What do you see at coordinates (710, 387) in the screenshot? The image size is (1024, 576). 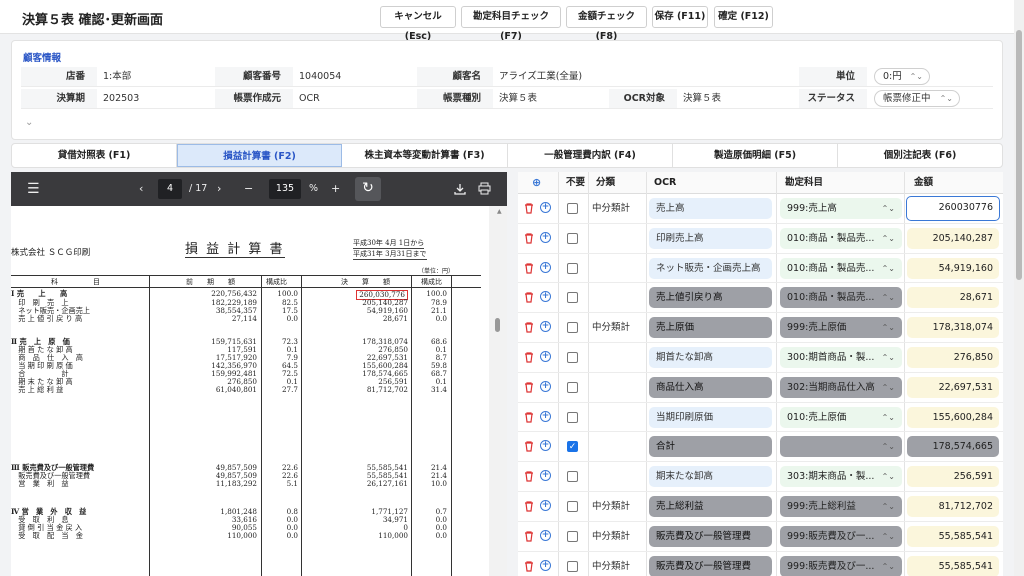 I see `ocr-field: 商品仕入高` at bounding box center [710, 387].